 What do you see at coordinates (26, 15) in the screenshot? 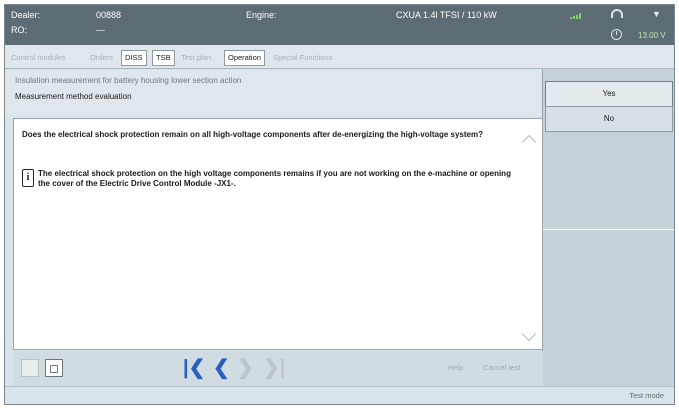
I see `dealer-label: Dealer:` at bounding box center [26, 15].